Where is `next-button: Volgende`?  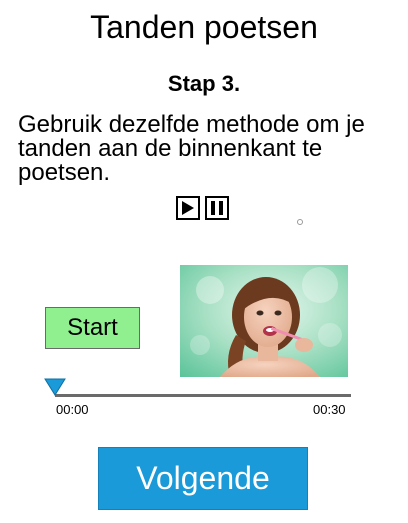
next-button: Volgende is located at coordinates (203, 478).